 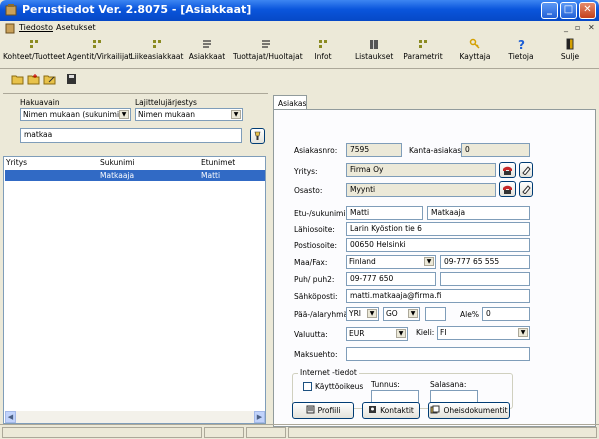 I want to click on table-row: Matkaaja Matti, so click(x=135, y=175).